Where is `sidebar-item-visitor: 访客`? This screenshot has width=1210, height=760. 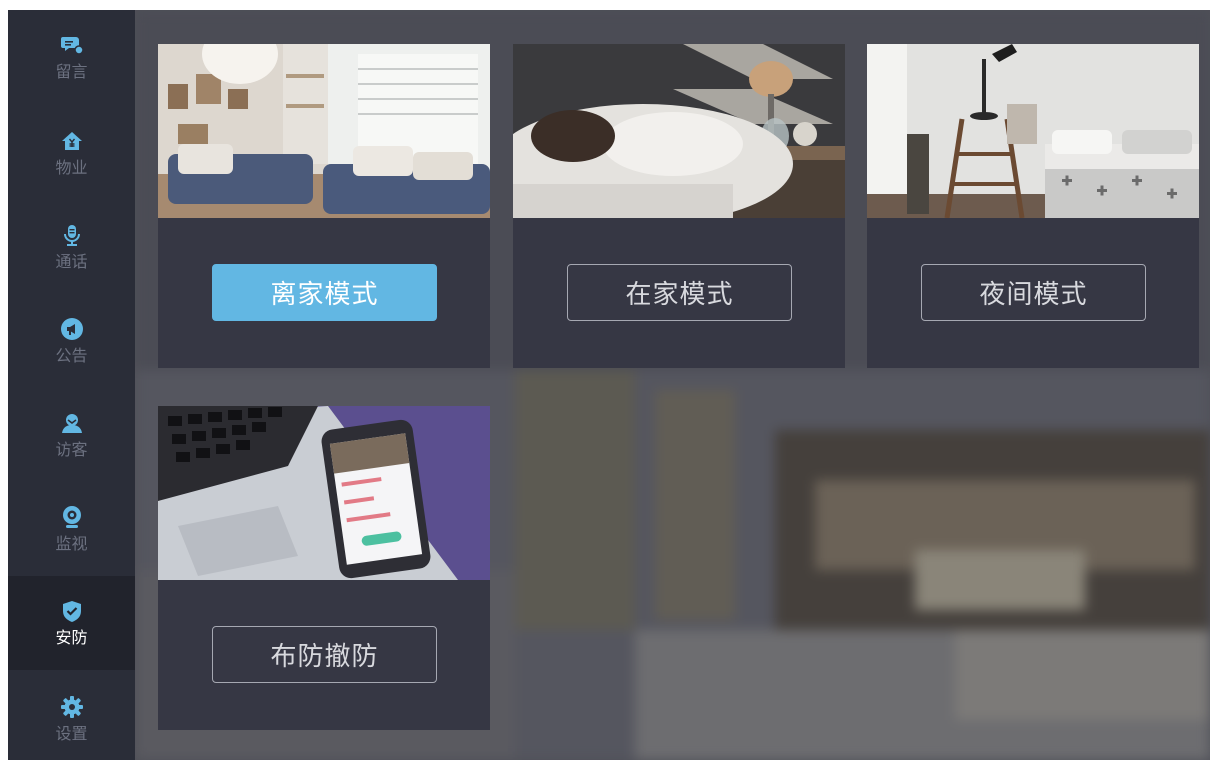
sidebar-item-visitor: 访客 is located at coordinates (71, 435).